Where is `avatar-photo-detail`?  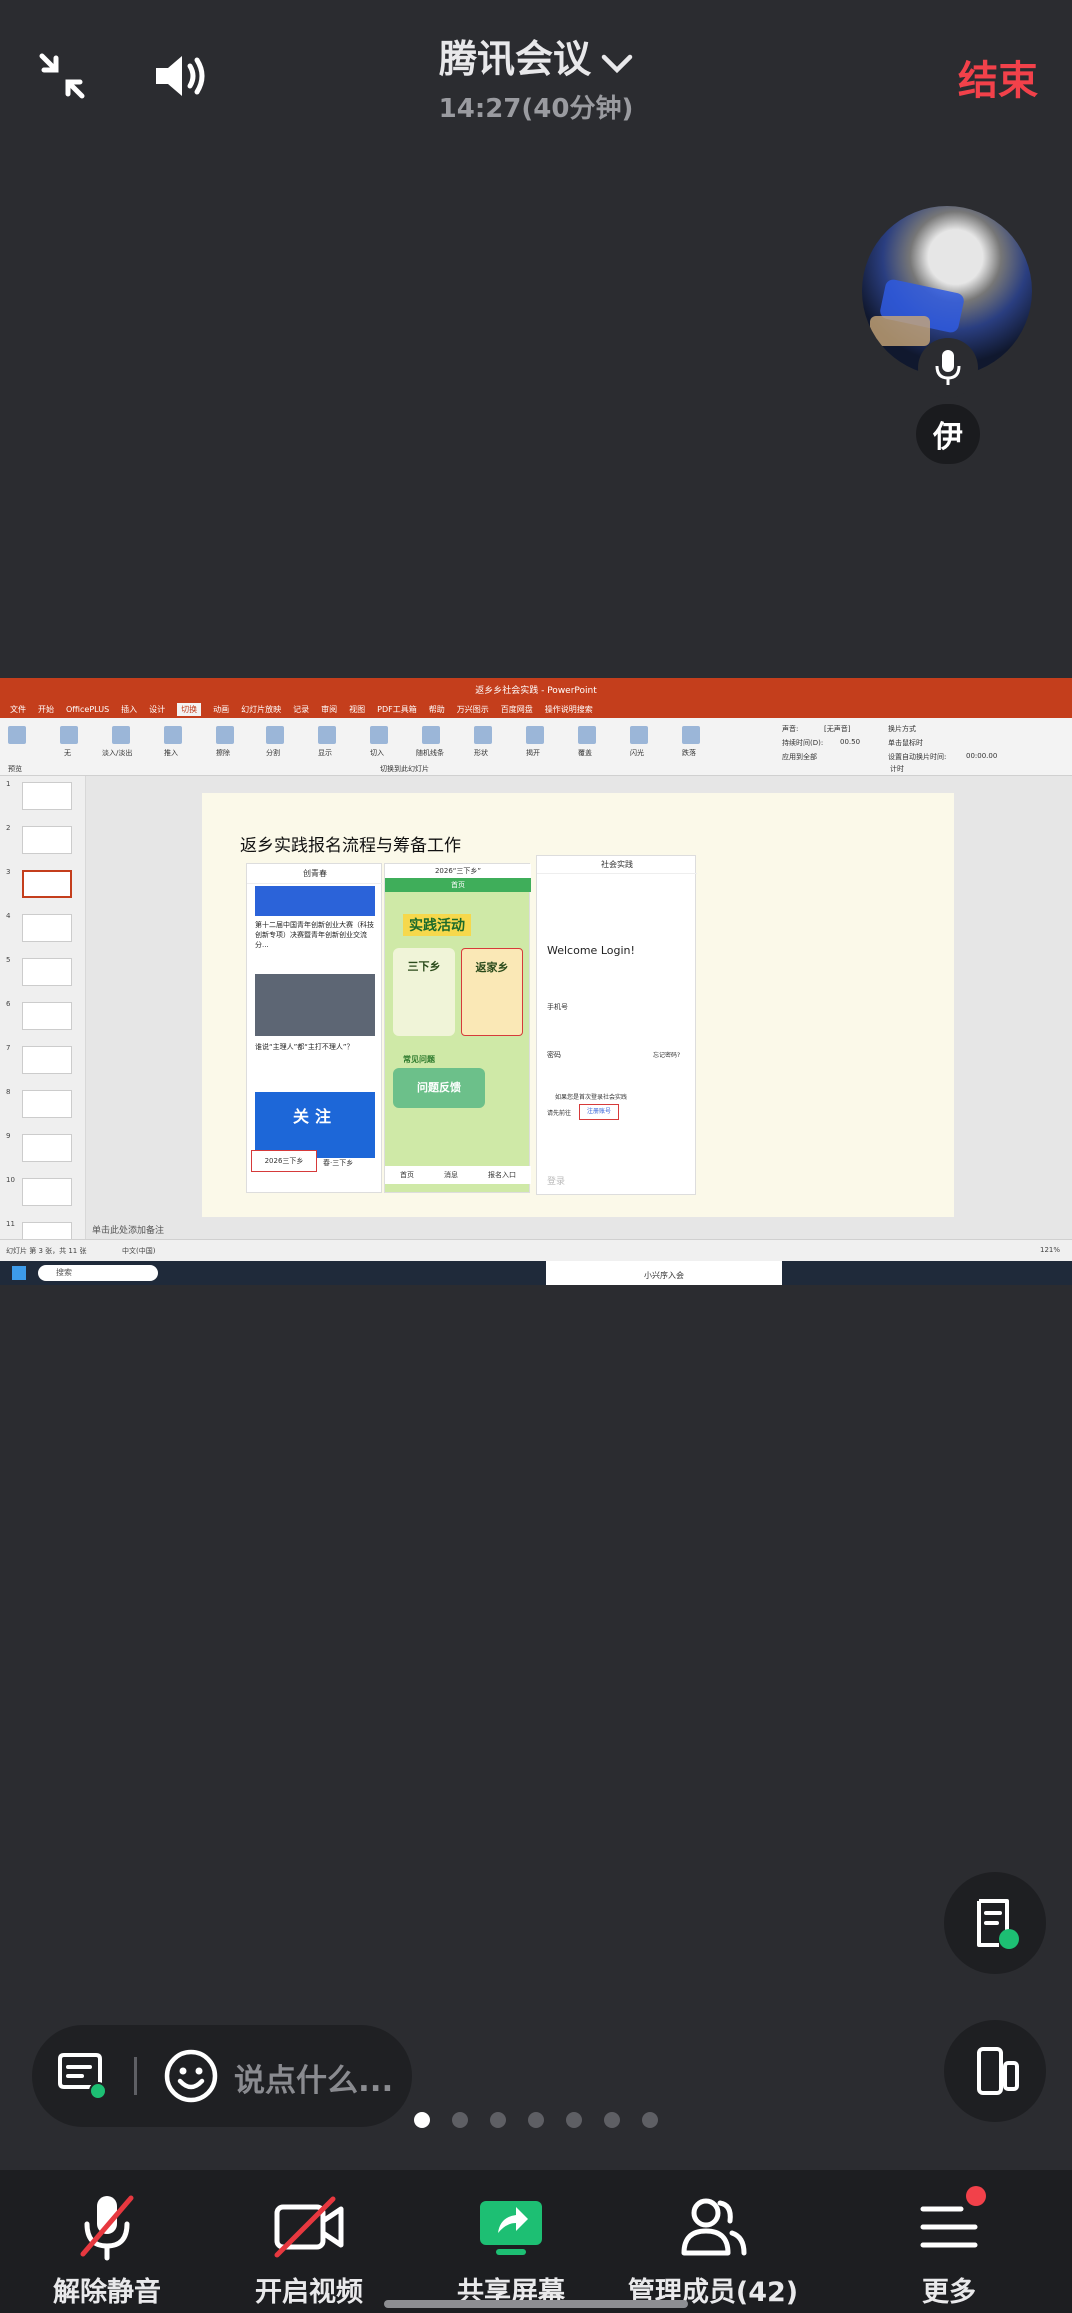 avatar-photo-detail is located at coordinates (900, 331).